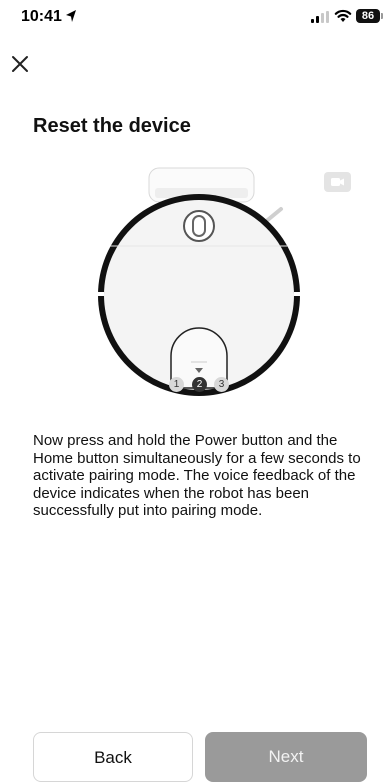  Describe the element at coordinates (41, 16) in the screenshot. I see `status-time: 10:41` at that location.